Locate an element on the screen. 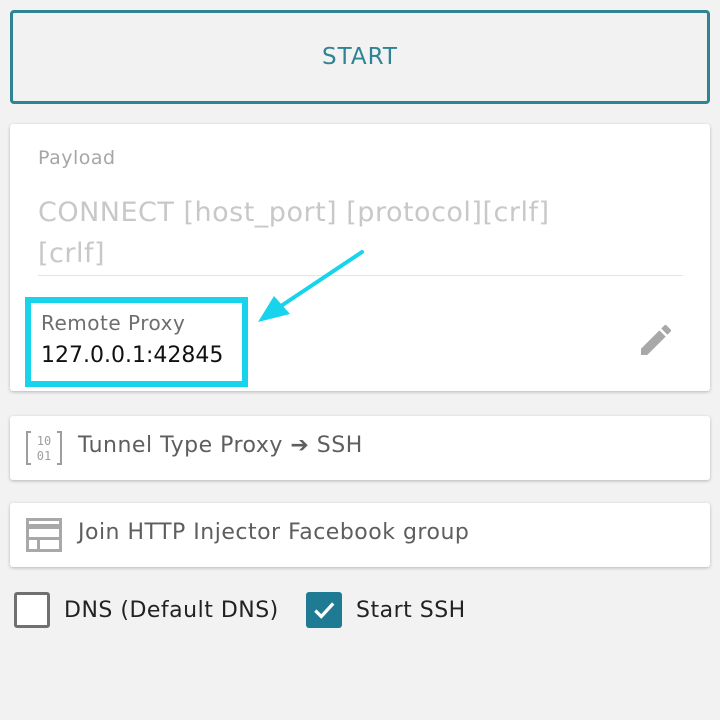 This screenshot has height=720, width=720. edit-pencil-icon is located at coordinates (656, 340).